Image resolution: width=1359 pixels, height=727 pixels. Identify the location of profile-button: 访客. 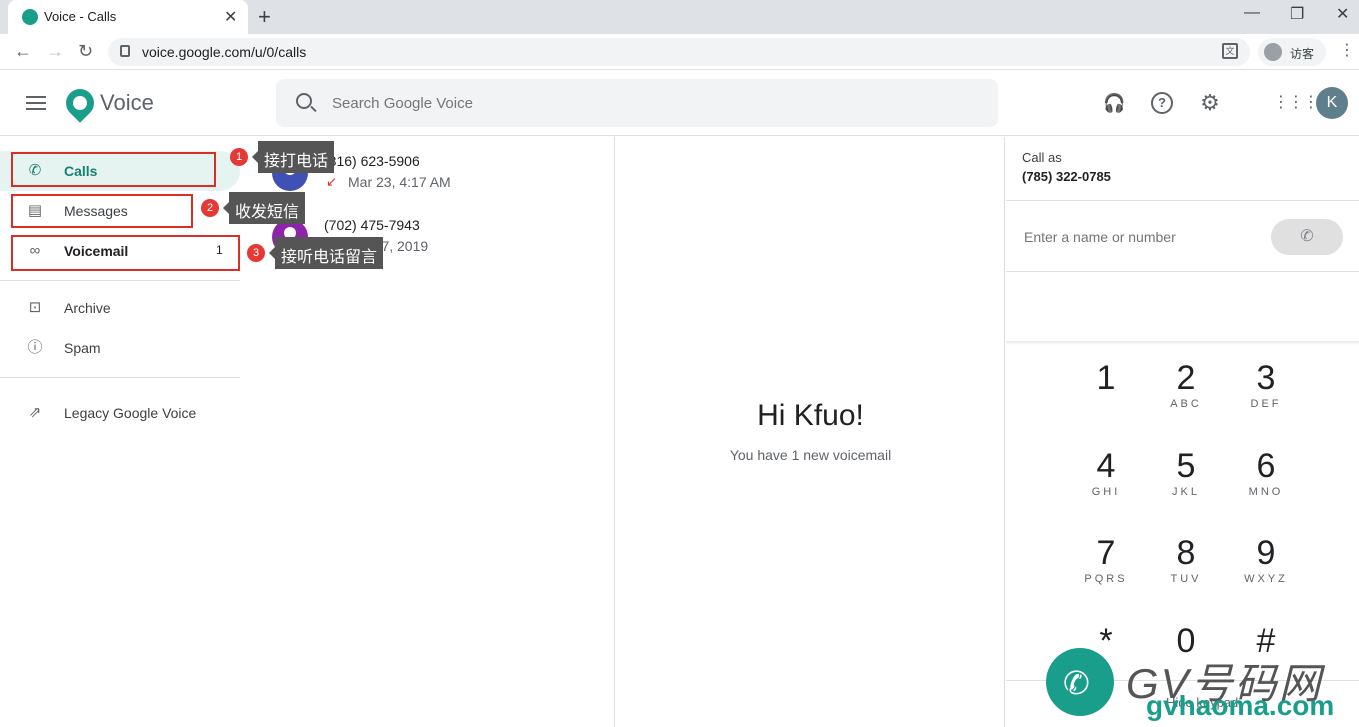
(1292, 52).